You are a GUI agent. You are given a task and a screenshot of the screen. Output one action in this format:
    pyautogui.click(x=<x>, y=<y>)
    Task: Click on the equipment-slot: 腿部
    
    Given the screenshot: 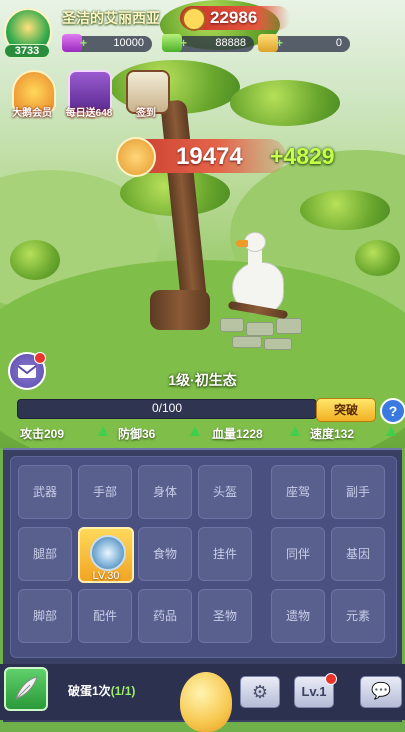 What is the action you would take?
    pyautogui.click(x=45, y=554)
    